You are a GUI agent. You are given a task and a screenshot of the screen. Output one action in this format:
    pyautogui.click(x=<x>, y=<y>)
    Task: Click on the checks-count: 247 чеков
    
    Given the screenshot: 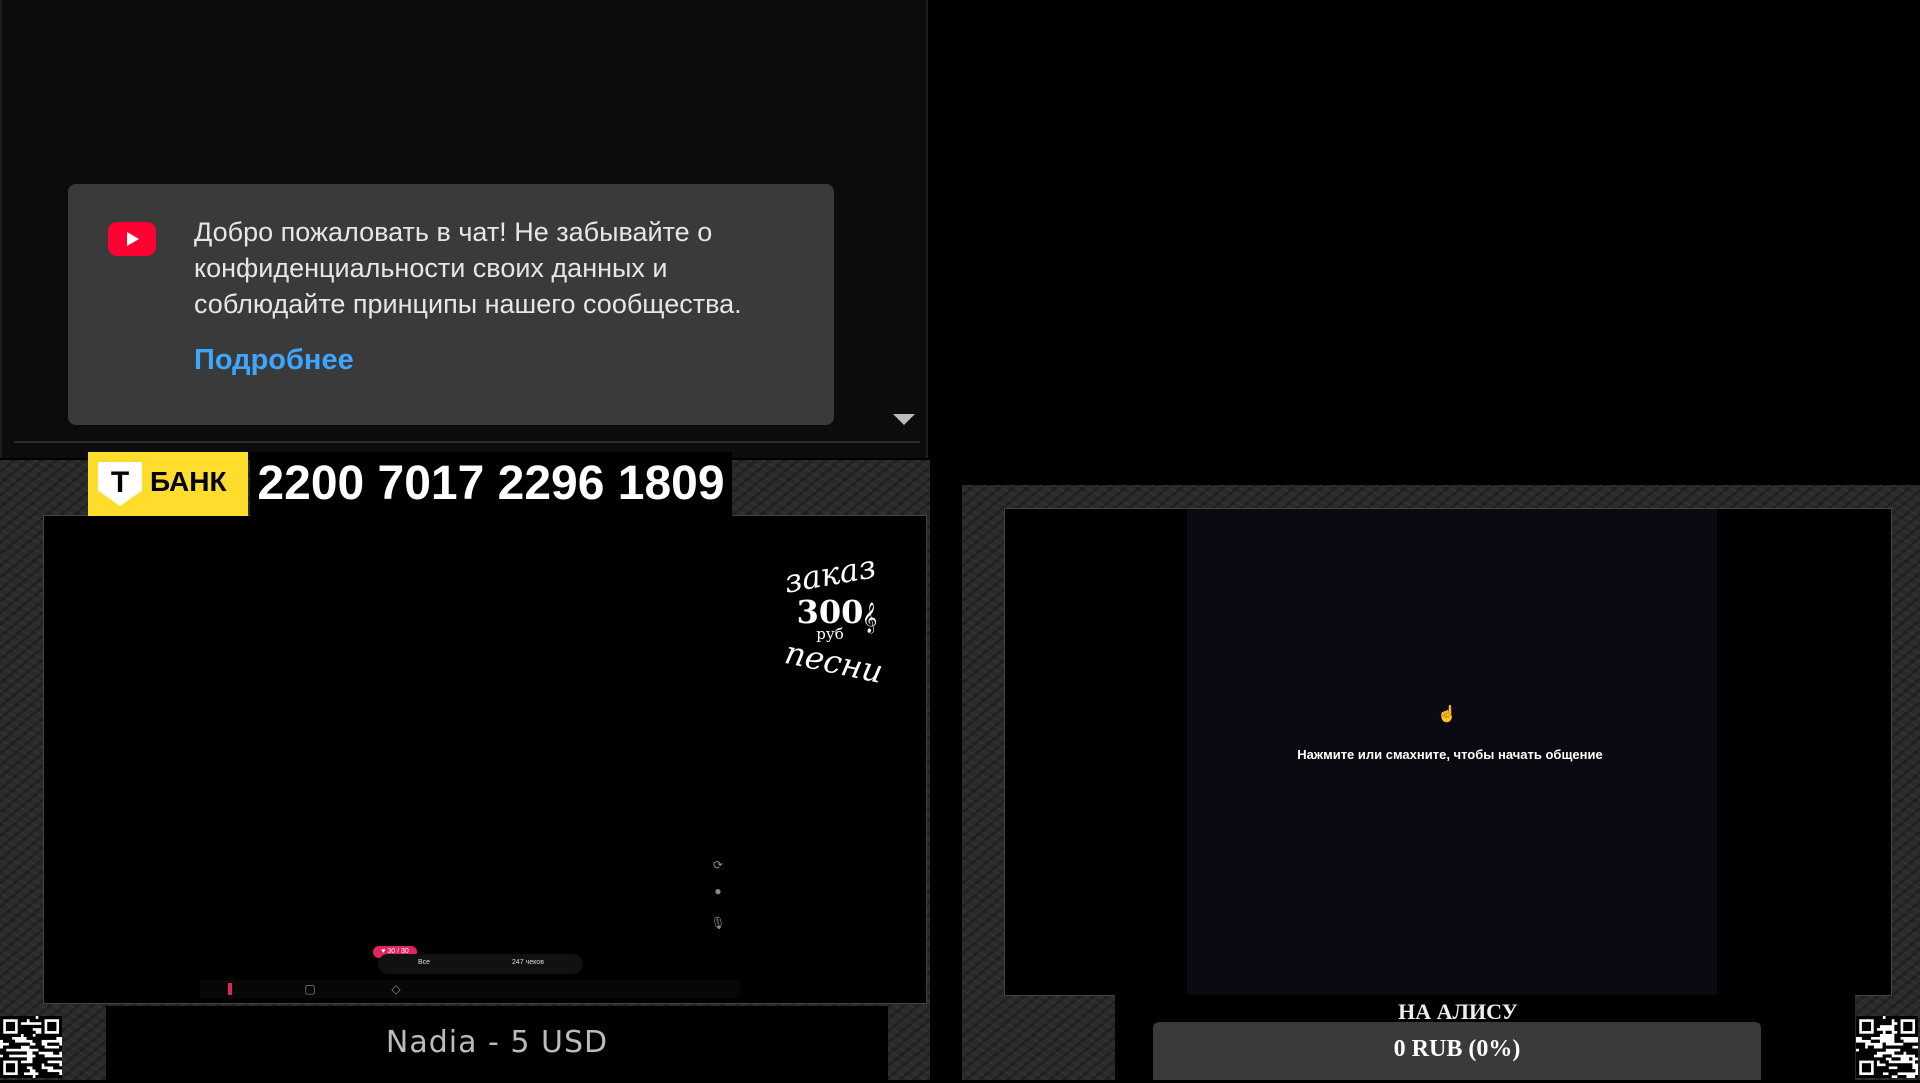 What is the action you would take?
    pyautogui.click(x=528, y=962)
    